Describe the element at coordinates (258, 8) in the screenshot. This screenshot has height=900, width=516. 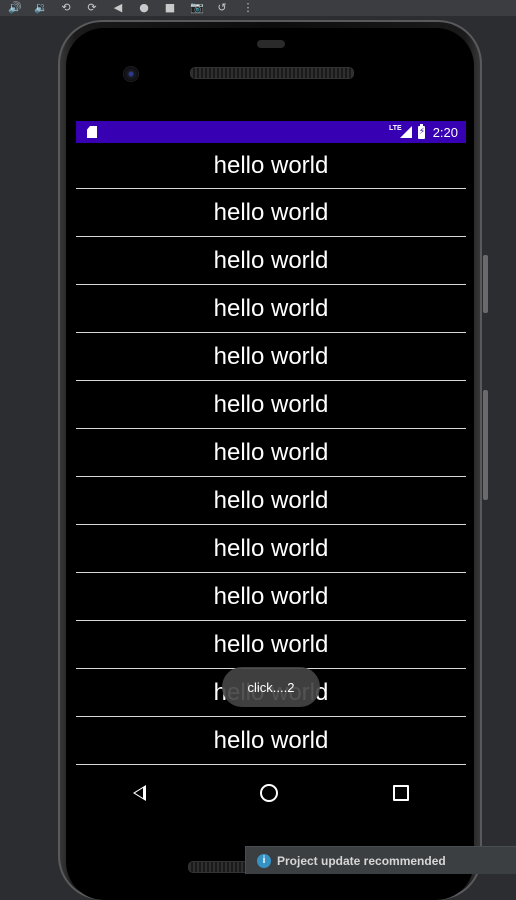
I see `emulator-toolbar: 🔊 🔉 ⟲ ⟳ ◀ ● ■ 📷 ↺ ⋮` at that location.